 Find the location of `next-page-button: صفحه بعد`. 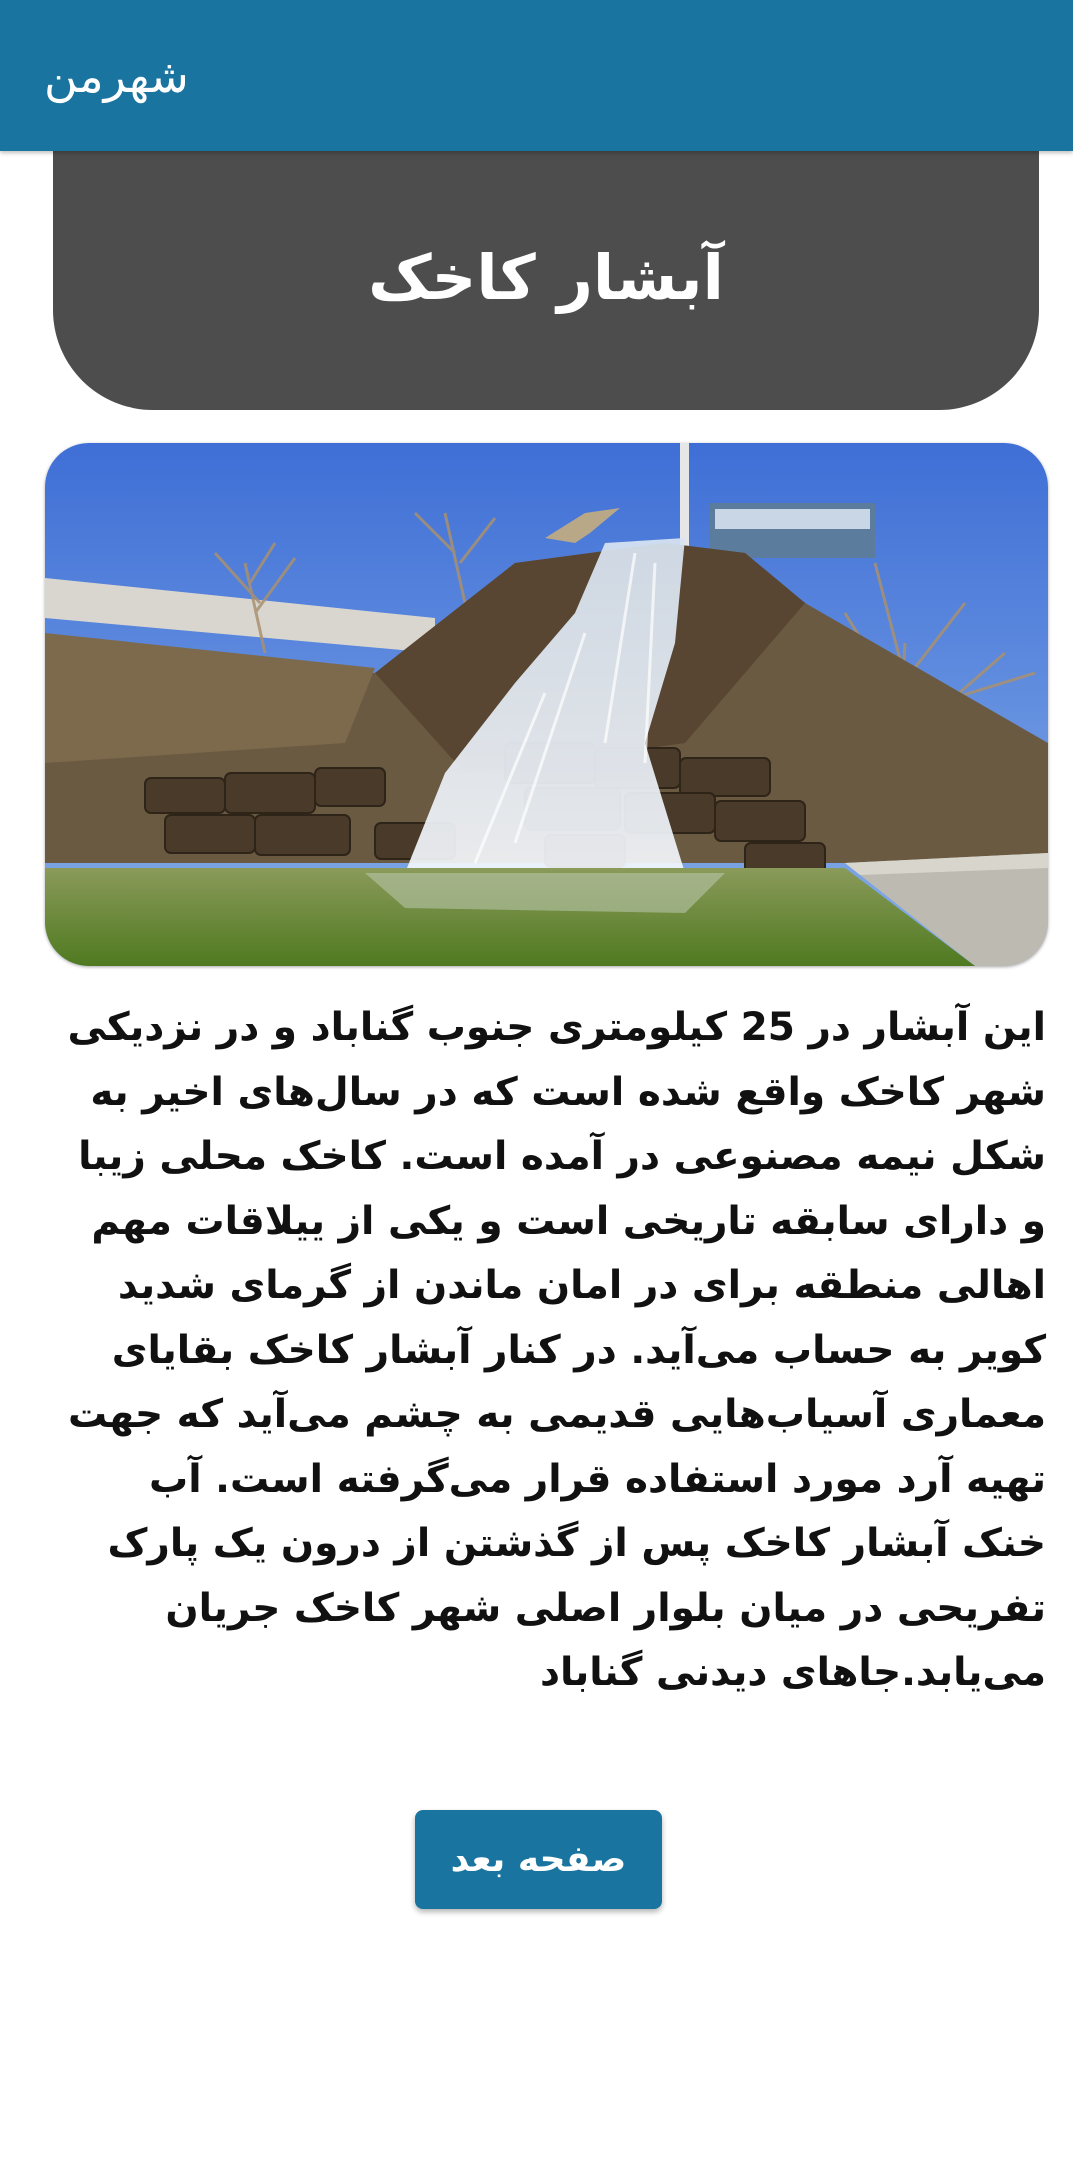

next-page-button: صفحه بعد is located at coordinates (538, 1859).